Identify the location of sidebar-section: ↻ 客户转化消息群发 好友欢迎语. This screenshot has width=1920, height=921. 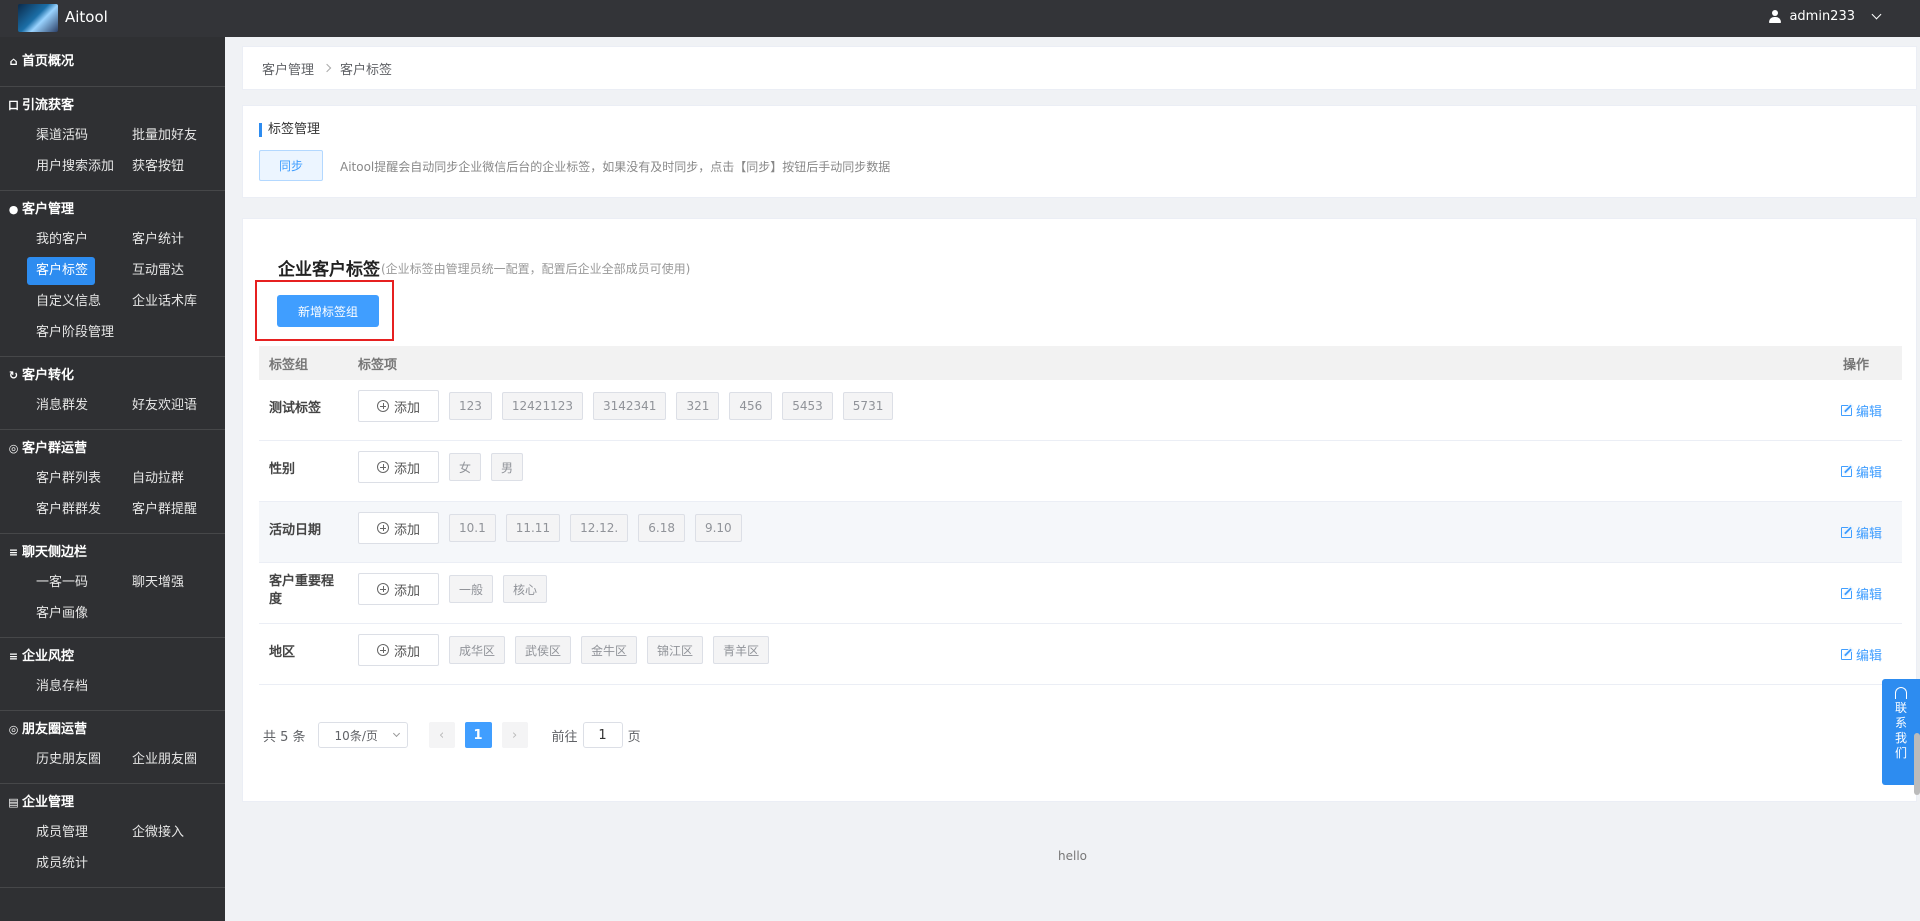
(112, 393).